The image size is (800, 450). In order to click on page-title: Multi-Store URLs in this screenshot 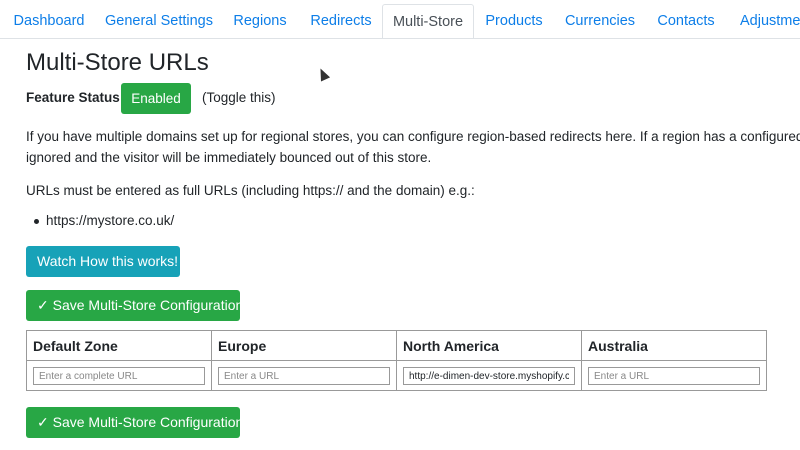, I will do `click(117, 62)`.